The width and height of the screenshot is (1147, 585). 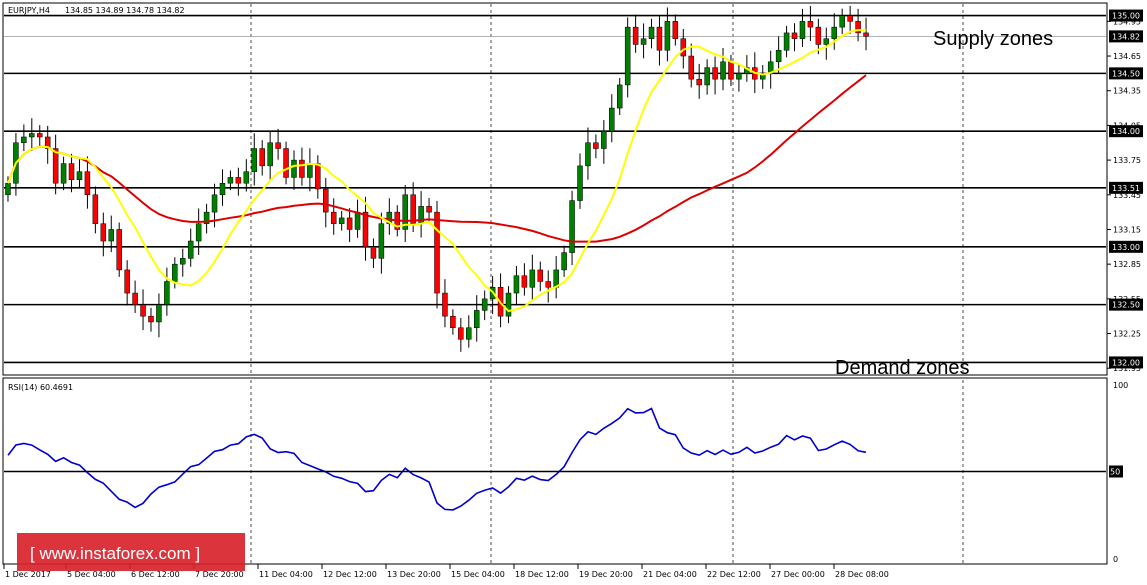 I want to click on level-tag-label: 134.50, so click(x=1126, y=73).